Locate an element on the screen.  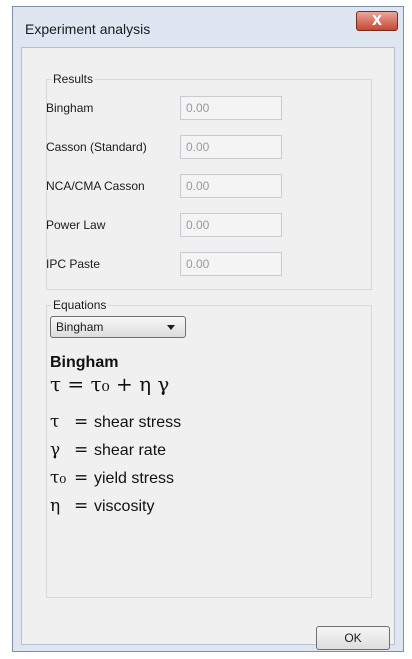
close-button: X is located at coordinates (377, 21).